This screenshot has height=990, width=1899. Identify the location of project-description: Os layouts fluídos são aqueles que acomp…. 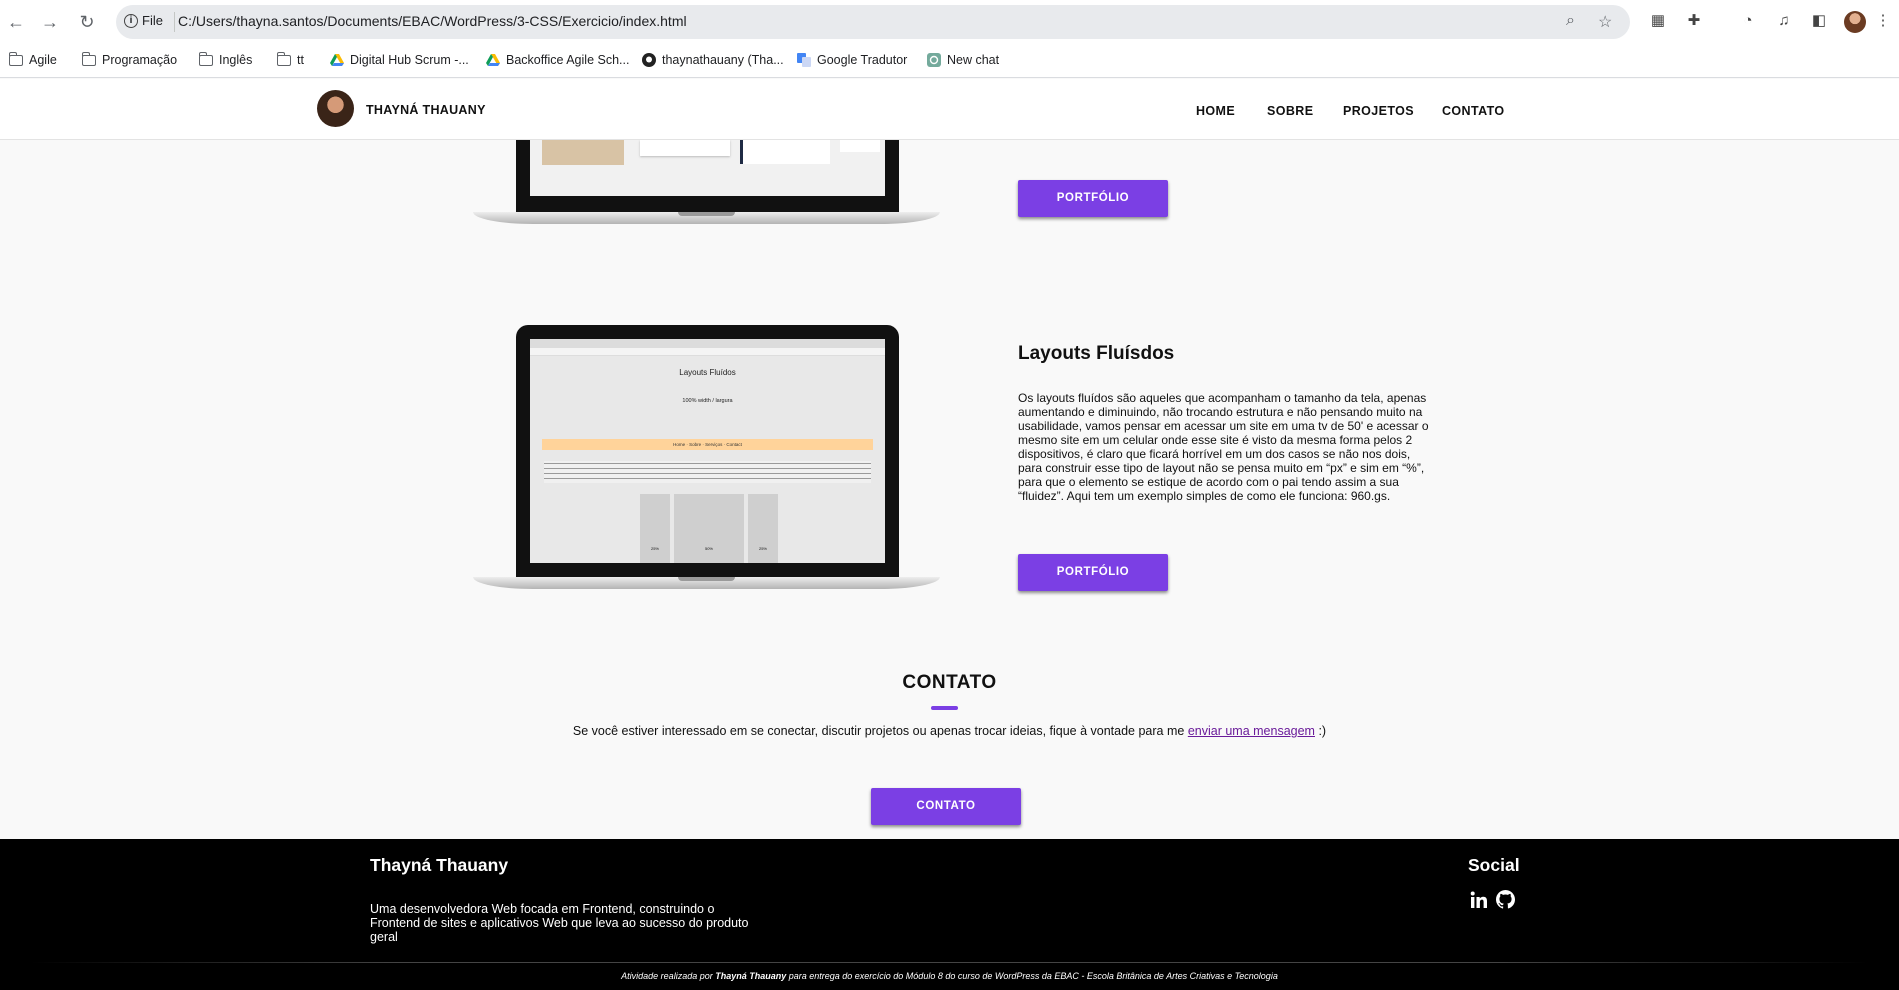
(1223, 447).